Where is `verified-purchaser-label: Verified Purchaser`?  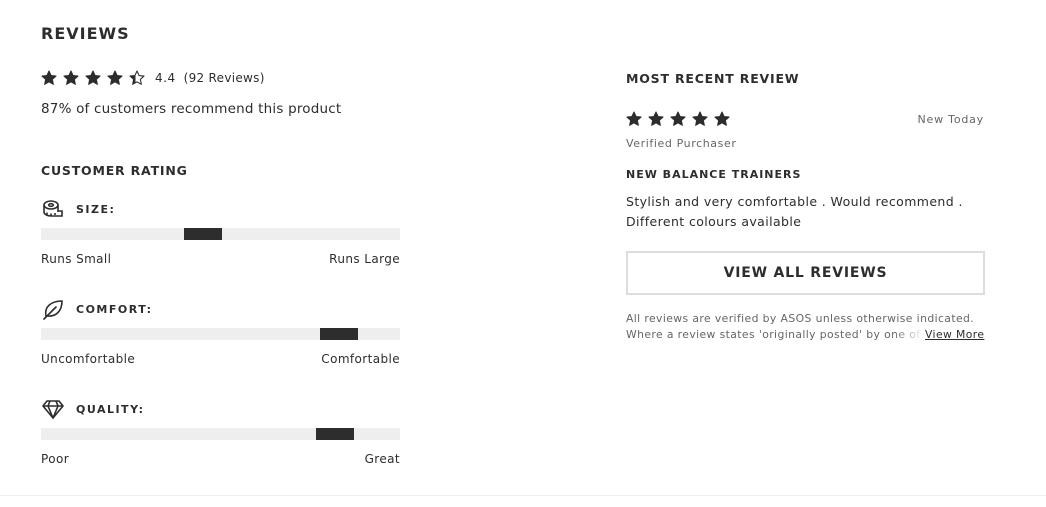
verified-purchaser-label: Verified Purchaser is located at coordinates (681, 143).